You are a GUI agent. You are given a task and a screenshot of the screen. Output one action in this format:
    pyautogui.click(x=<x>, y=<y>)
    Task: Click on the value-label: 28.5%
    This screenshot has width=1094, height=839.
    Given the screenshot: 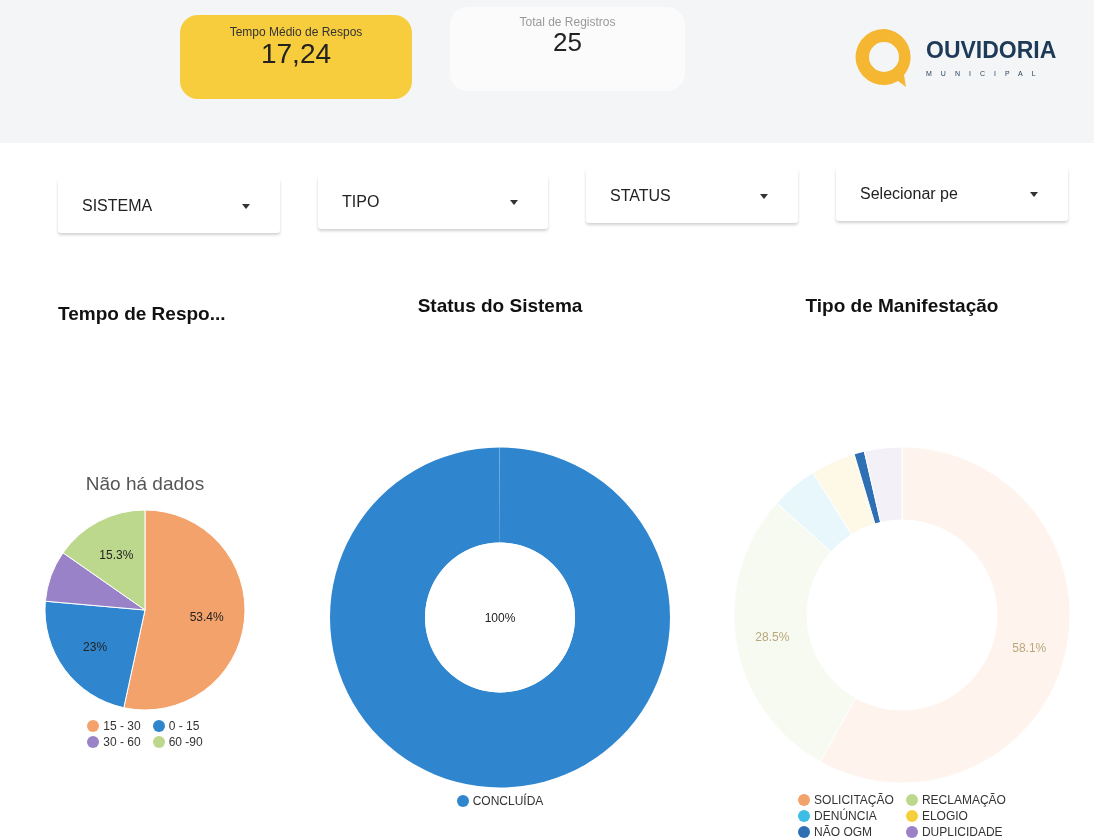 What is the action you would take?
    pyautogui.click(x=772, y=636)
    